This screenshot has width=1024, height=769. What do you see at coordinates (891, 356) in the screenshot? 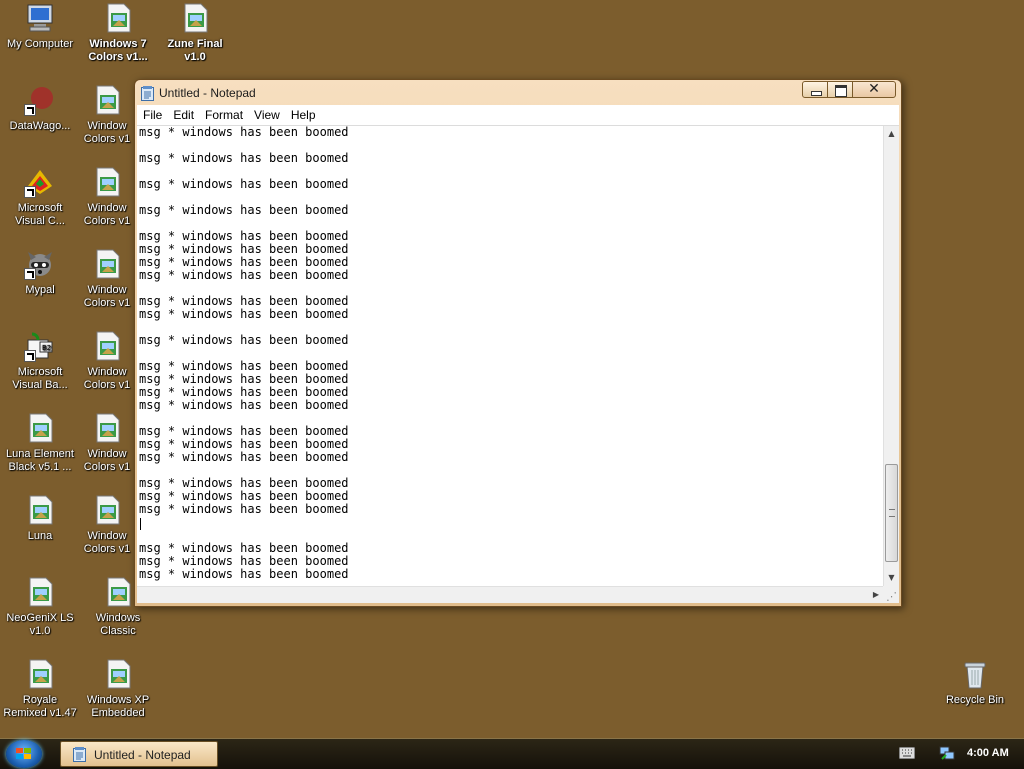
I see `vertical-scrollbar: ▲ ▼` at bounding box center [891, 356].